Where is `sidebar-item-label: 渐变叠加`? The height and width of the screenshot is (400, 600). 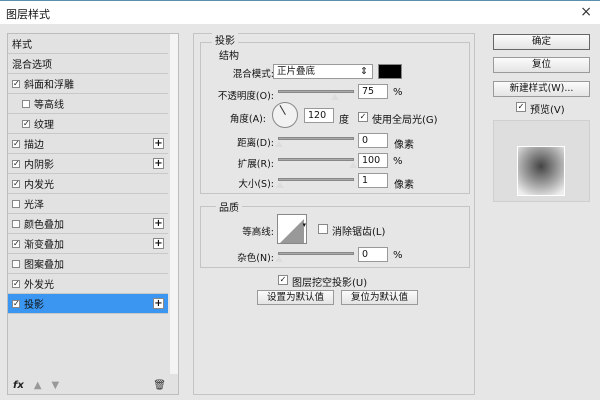
sidebar-item-label: 渐变叠加 is located at coordinates (44, 245).